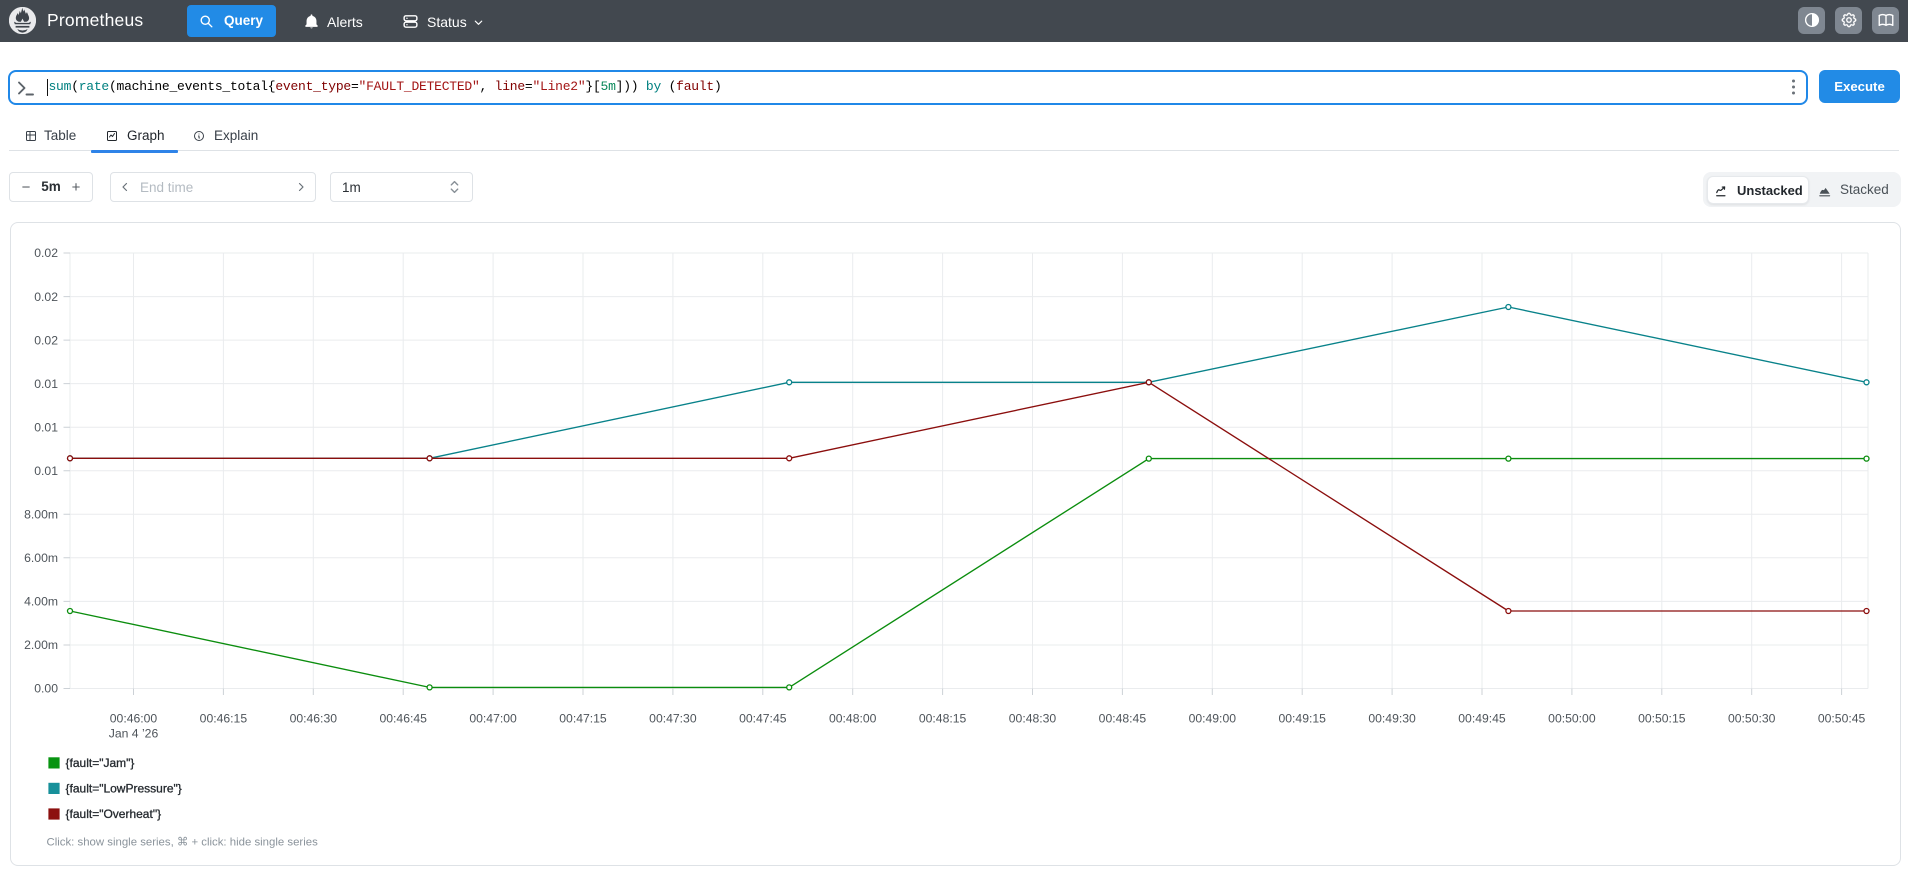 This screenshot has height=879, width=1908. Describe the element at coordinates (124, 789) in the screenshot. I see `svg-text: {fault="LowPressure"}` at that location.